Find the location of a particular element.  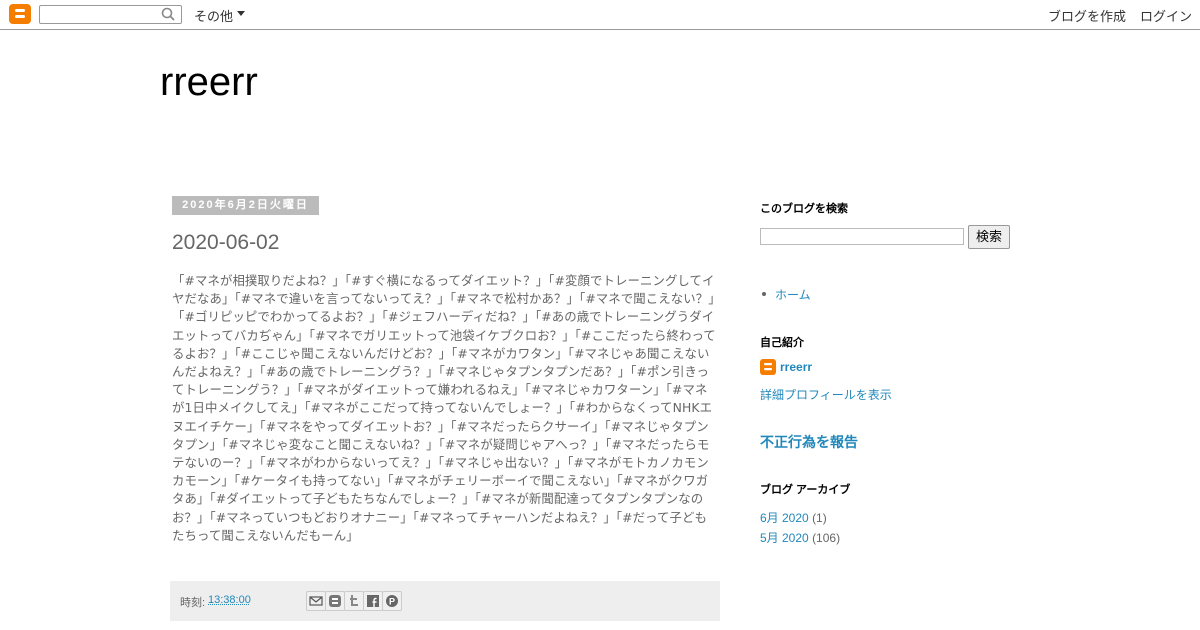

login-link: ログイン is located at coordinates (1166, 15).